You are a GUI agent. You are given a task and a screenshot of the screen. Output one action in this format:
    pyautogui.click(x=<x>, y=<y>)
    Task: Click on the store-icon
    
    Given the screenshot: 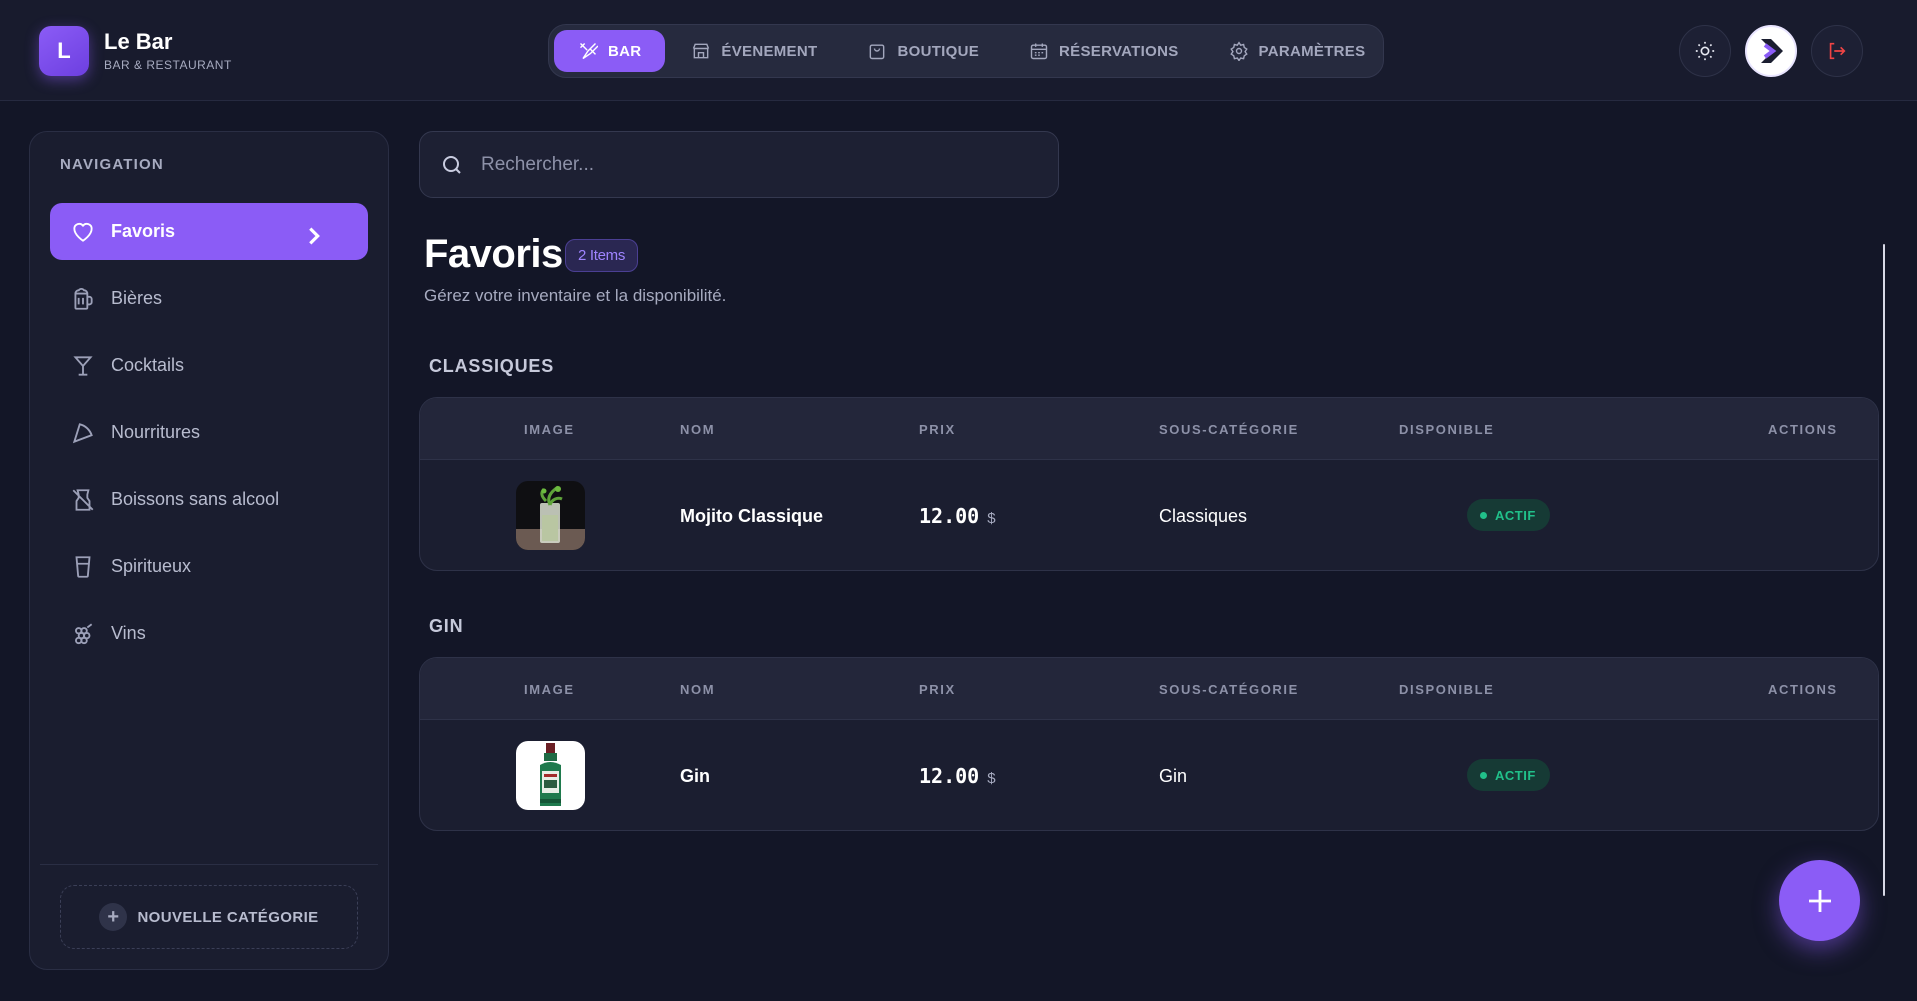 What is the action you would take?
    pyautogui.click(x=701, y=51)
    